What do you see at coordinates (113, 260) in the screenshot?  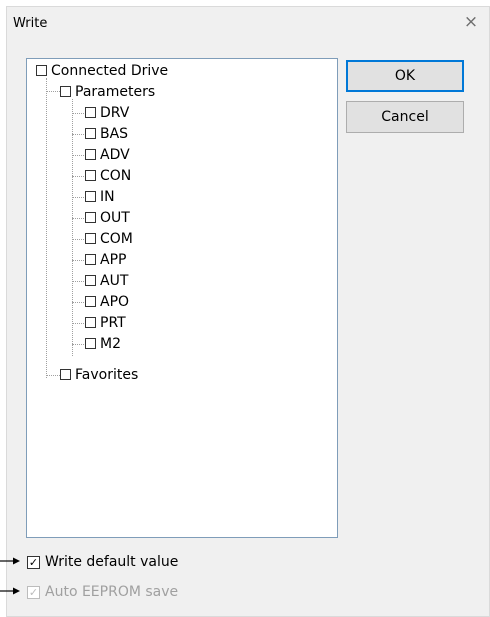 I see `tree-node-label: APP` at bounding box center [113, 260].